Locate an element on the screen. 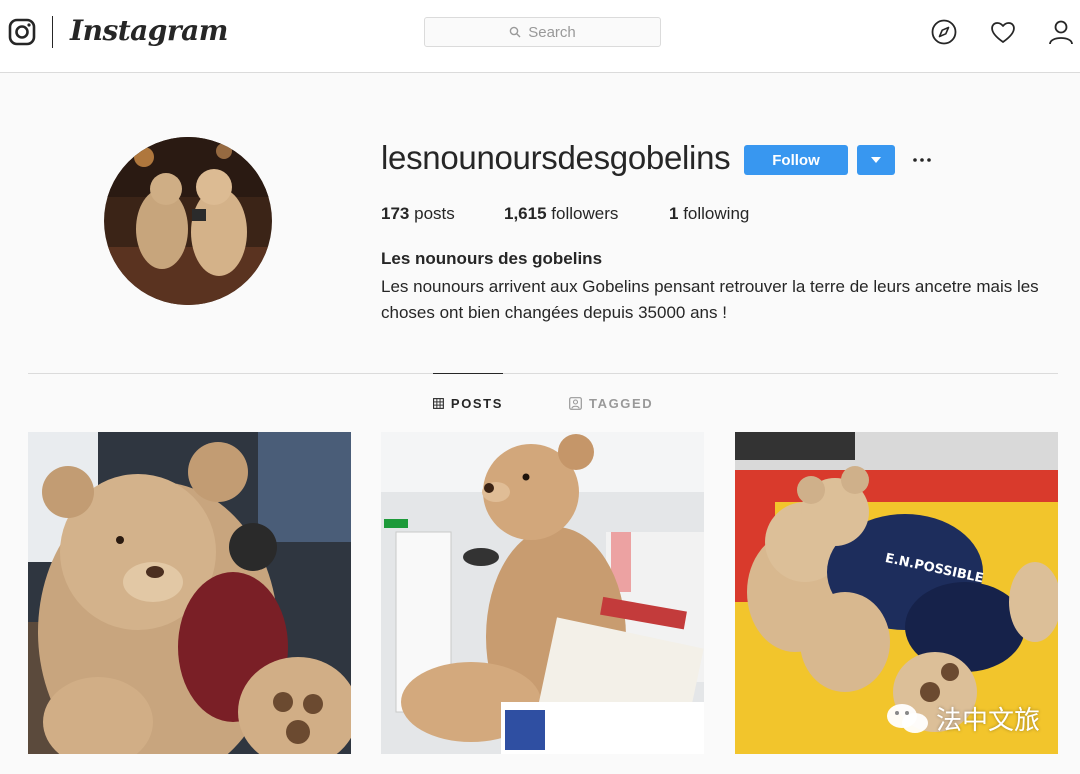  profile-full-name: Les nounours des gobelins is located at coordinates (492, 258).